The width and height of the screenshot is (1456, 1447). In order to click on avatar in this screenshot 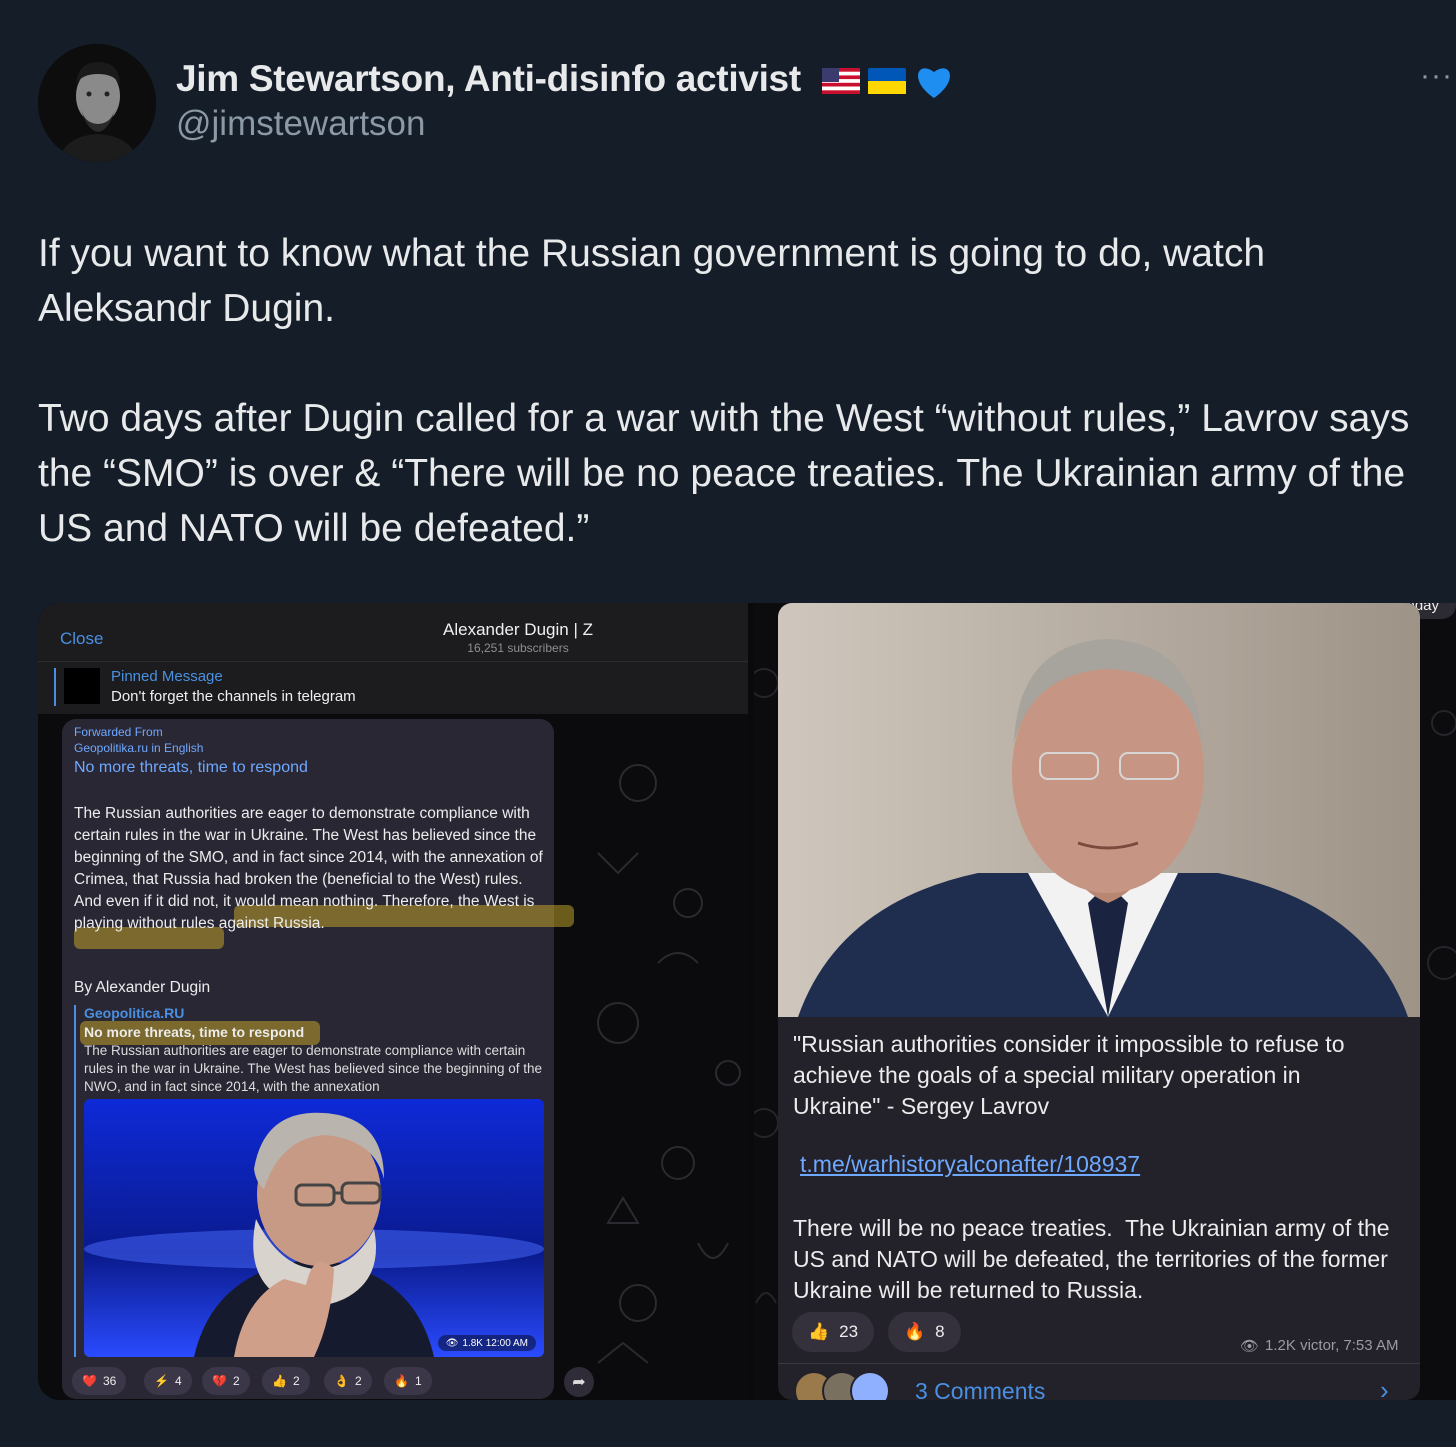, I will do `click(870, 1385)`.